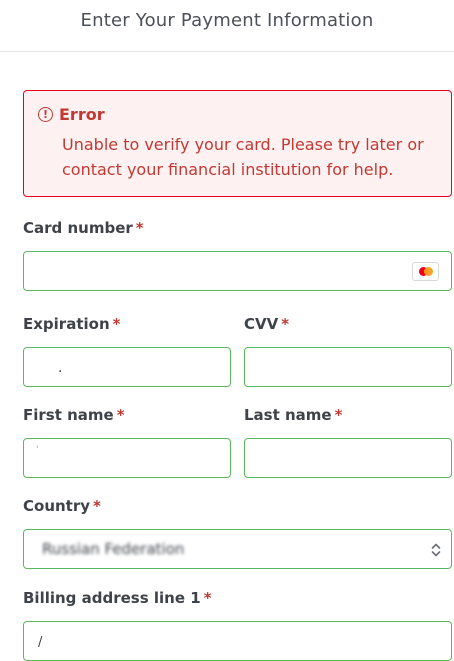  Describe the element at coordinates (37, 450) in the screenshot. I see `first-name-value: '` at that location.